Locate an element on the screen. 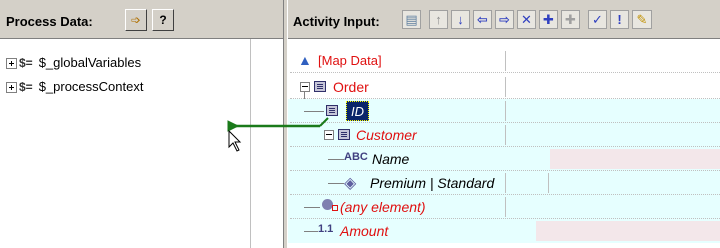 The width and height of the screenshot is (720, 248). tree-row-amount: 1.1 Amount is located at coordinates (504, 231).